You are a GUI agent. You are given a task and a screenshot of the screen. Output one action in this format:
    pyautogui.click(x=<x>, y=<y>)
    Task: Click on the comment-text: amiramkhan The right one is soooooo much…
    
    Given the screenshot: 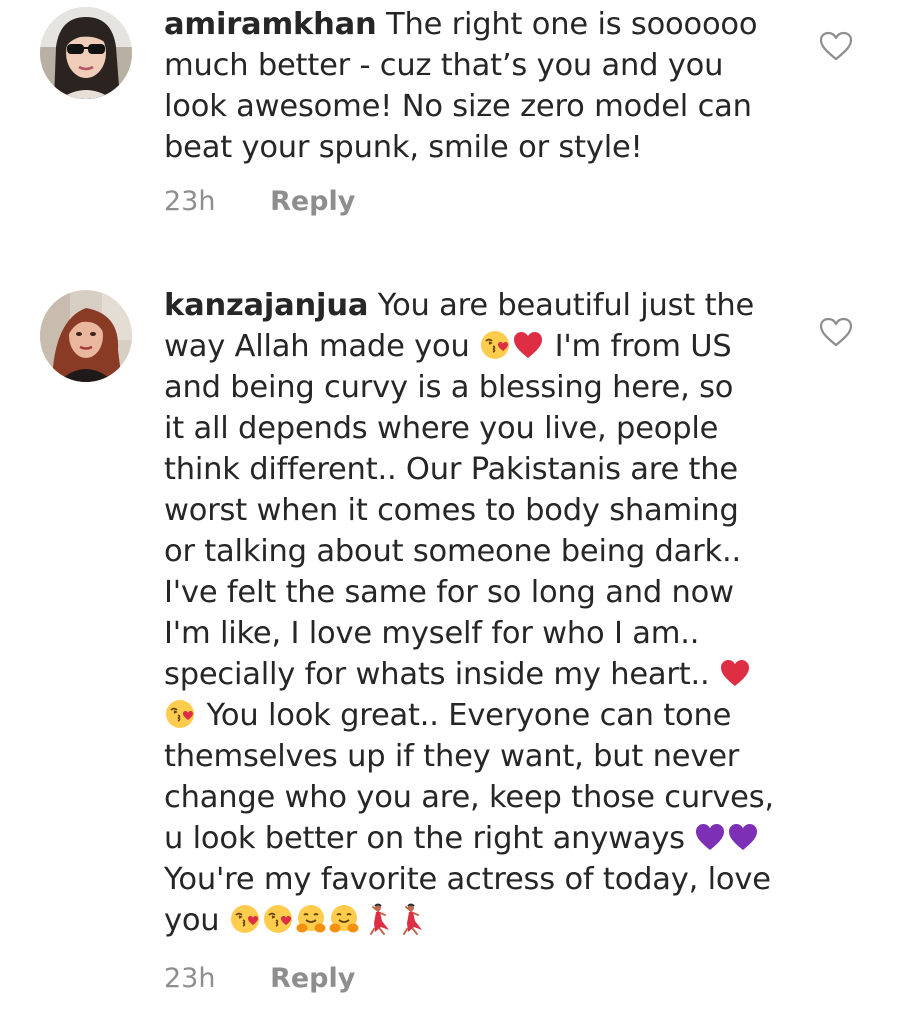 What is the action you would take?
    pyautogui.click(x=484, y=86)
    